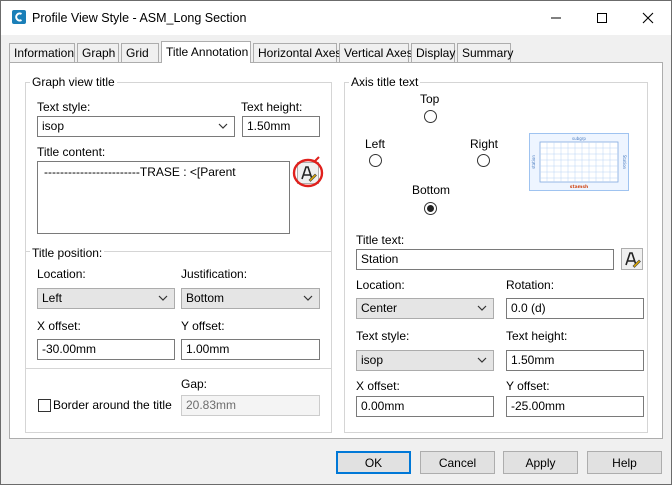 The width and height of the screenshot is (672, 485). Describe the element at coordinates (425, 308) in the screenshot. I see `axis-location-select: Center` at that location.